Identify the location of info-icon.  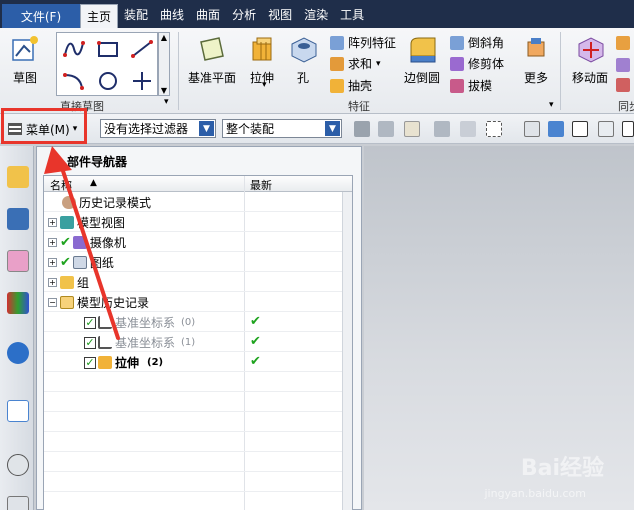
(18, 353).